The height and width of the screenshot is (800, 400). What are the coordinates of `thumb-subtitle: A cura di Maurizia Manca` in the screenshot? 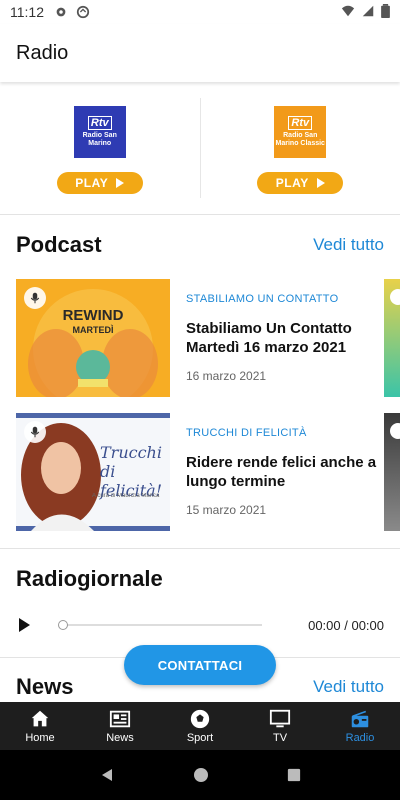 It's located at (126, 496).